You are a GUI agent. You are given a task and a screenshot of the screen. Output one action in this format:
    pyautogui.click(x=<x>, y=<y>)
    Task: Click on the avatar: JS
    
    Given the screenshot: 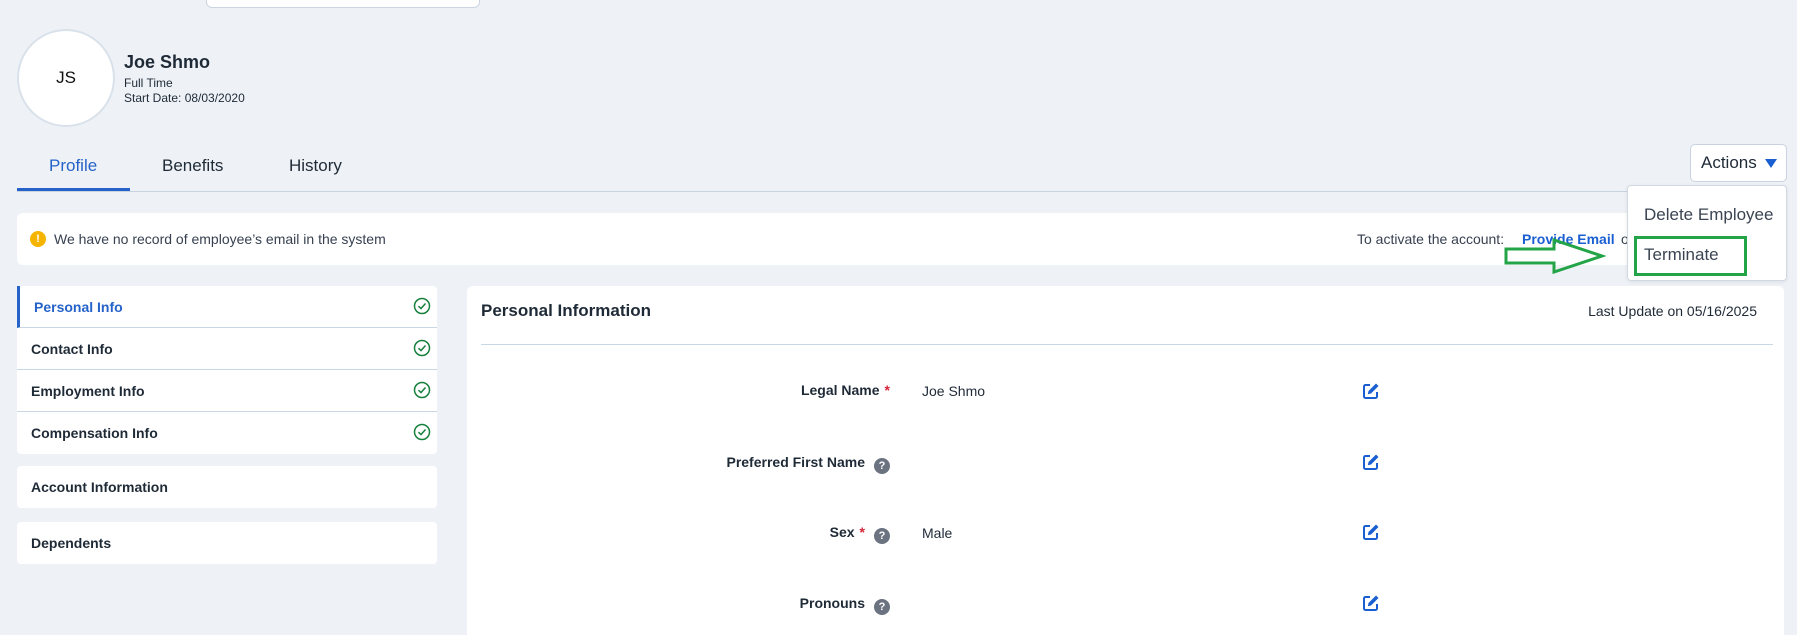 What is the action you would take?
    pyautogui.click(x=66, y=78)
    